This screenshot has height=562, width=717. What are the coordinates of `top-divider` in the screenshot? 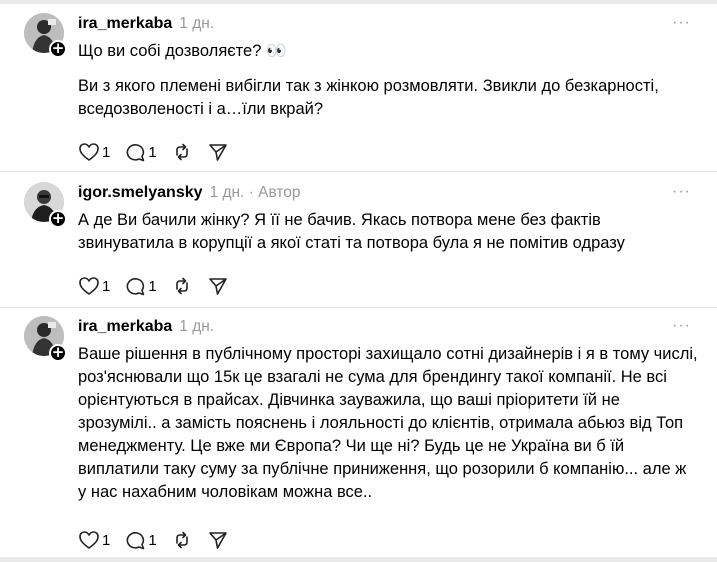 It's located at (358, 2).